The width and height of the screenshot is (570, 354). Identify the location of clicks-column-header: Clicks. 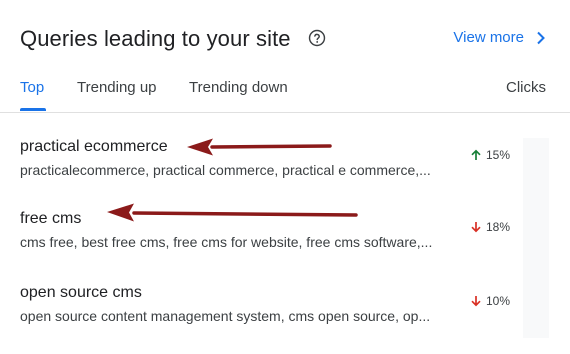
(526, 88).